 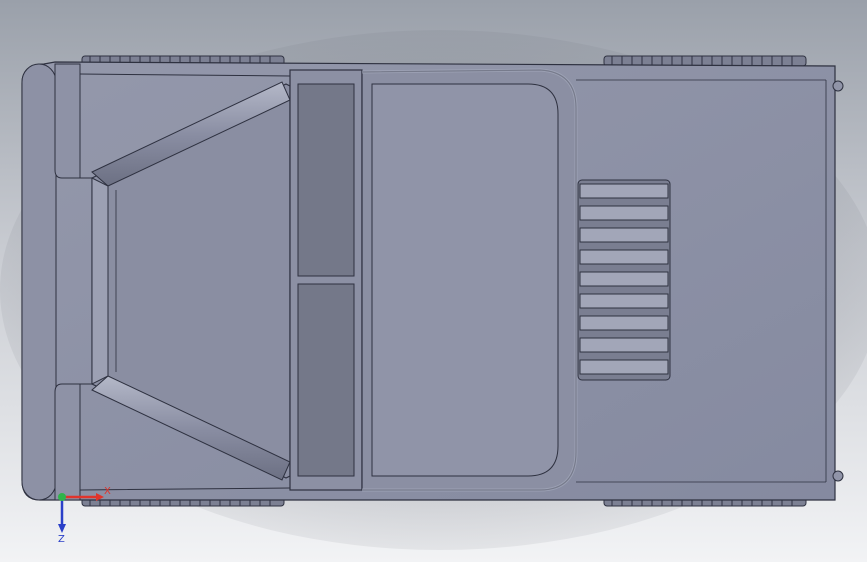 I want to click on triad-z-arrow, so click(x=62, y=528).